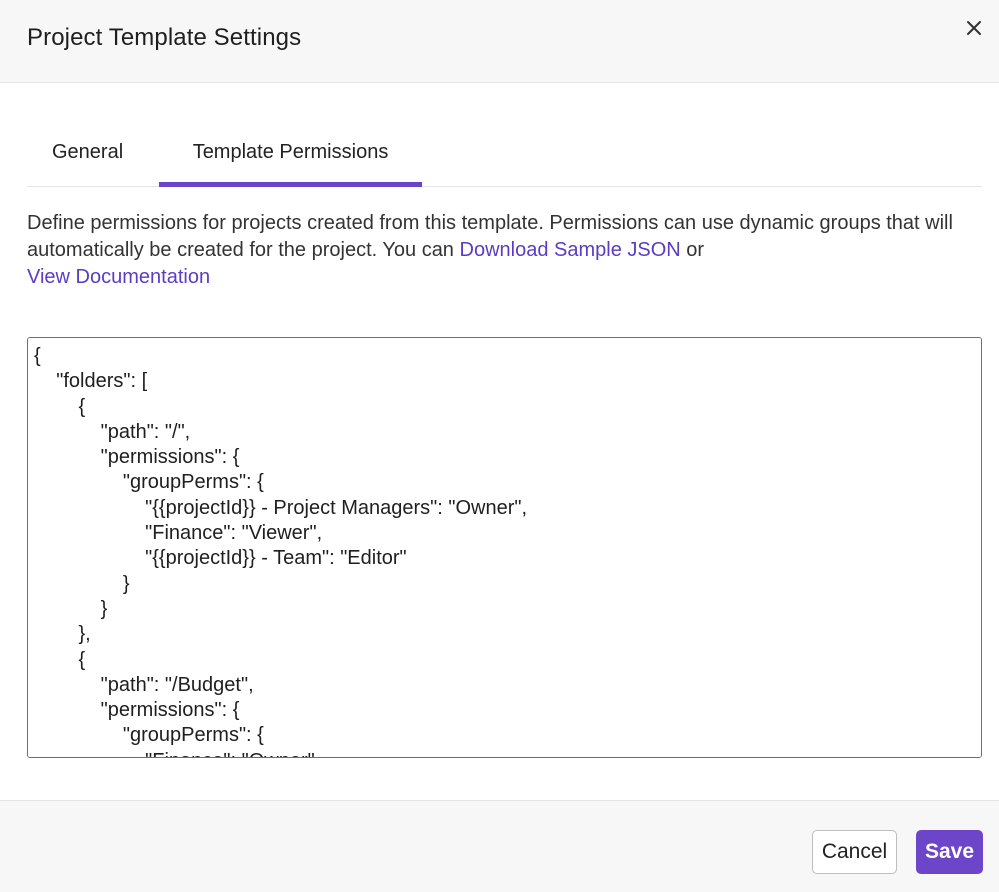  I want to click on active-tab-indicator, so click(290, 184).